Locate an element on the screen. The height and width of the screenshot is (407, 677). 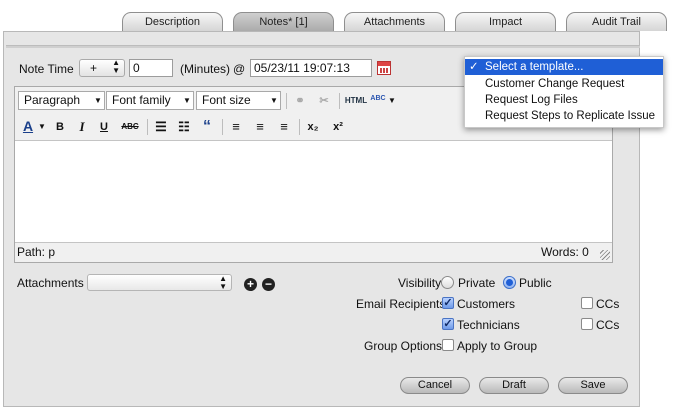
link-icon: ⚭ is located at coordinates (300, 101).